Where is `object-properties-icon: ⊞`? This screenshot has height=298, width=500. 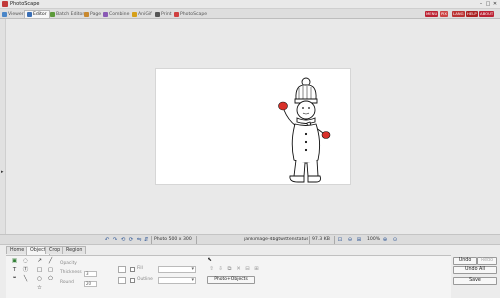 object-properties-icon: ⊞ is located at coordinates (256, 269).